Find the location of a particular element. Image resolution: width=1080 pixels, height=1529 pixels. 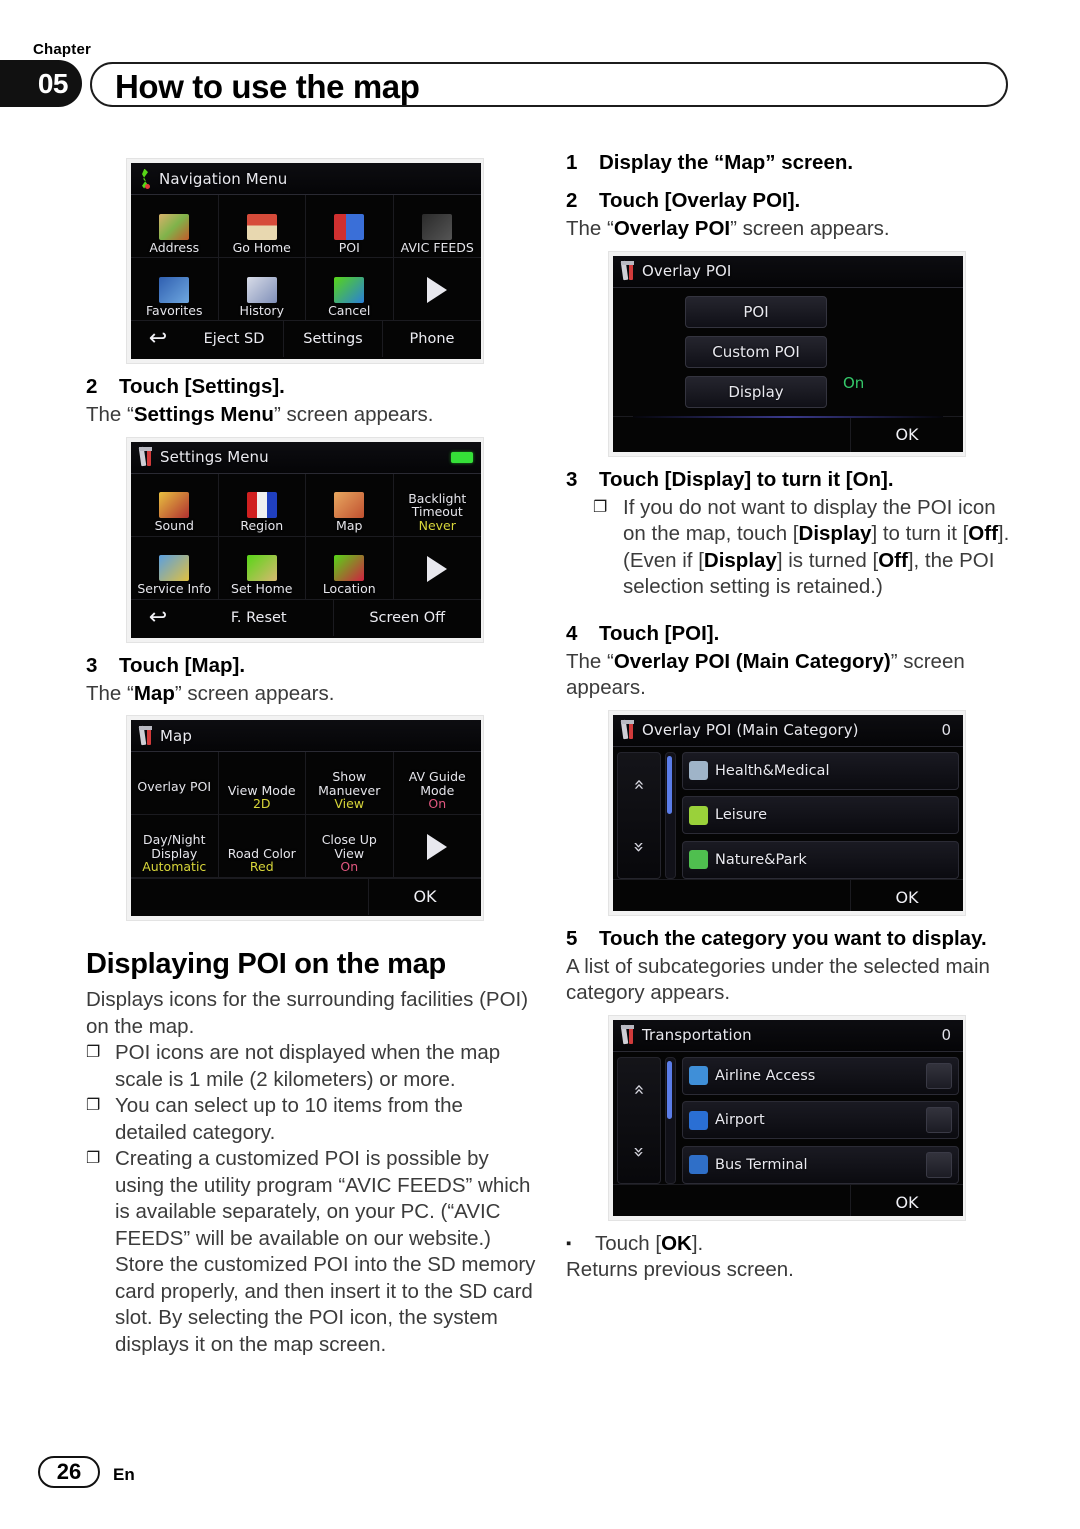

favorites-icon is located at coordinates (174, 289).